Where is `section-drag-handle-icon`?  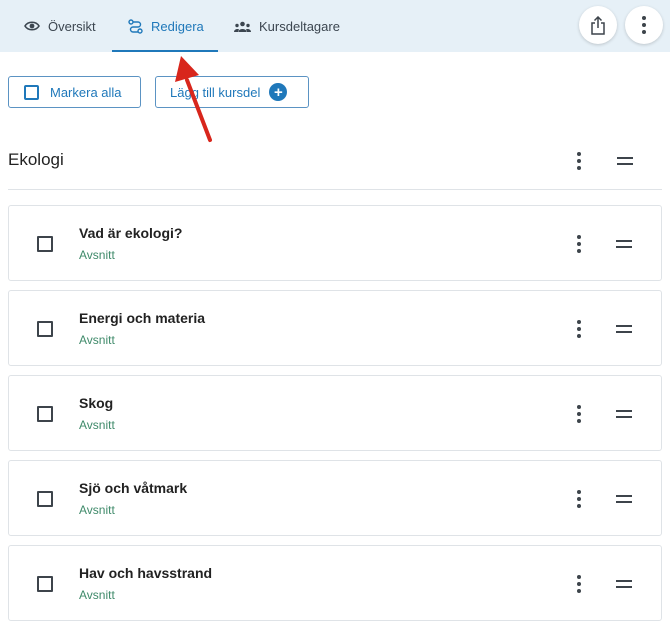
section-drag-handle-icon is located at coordinates (627, 161).